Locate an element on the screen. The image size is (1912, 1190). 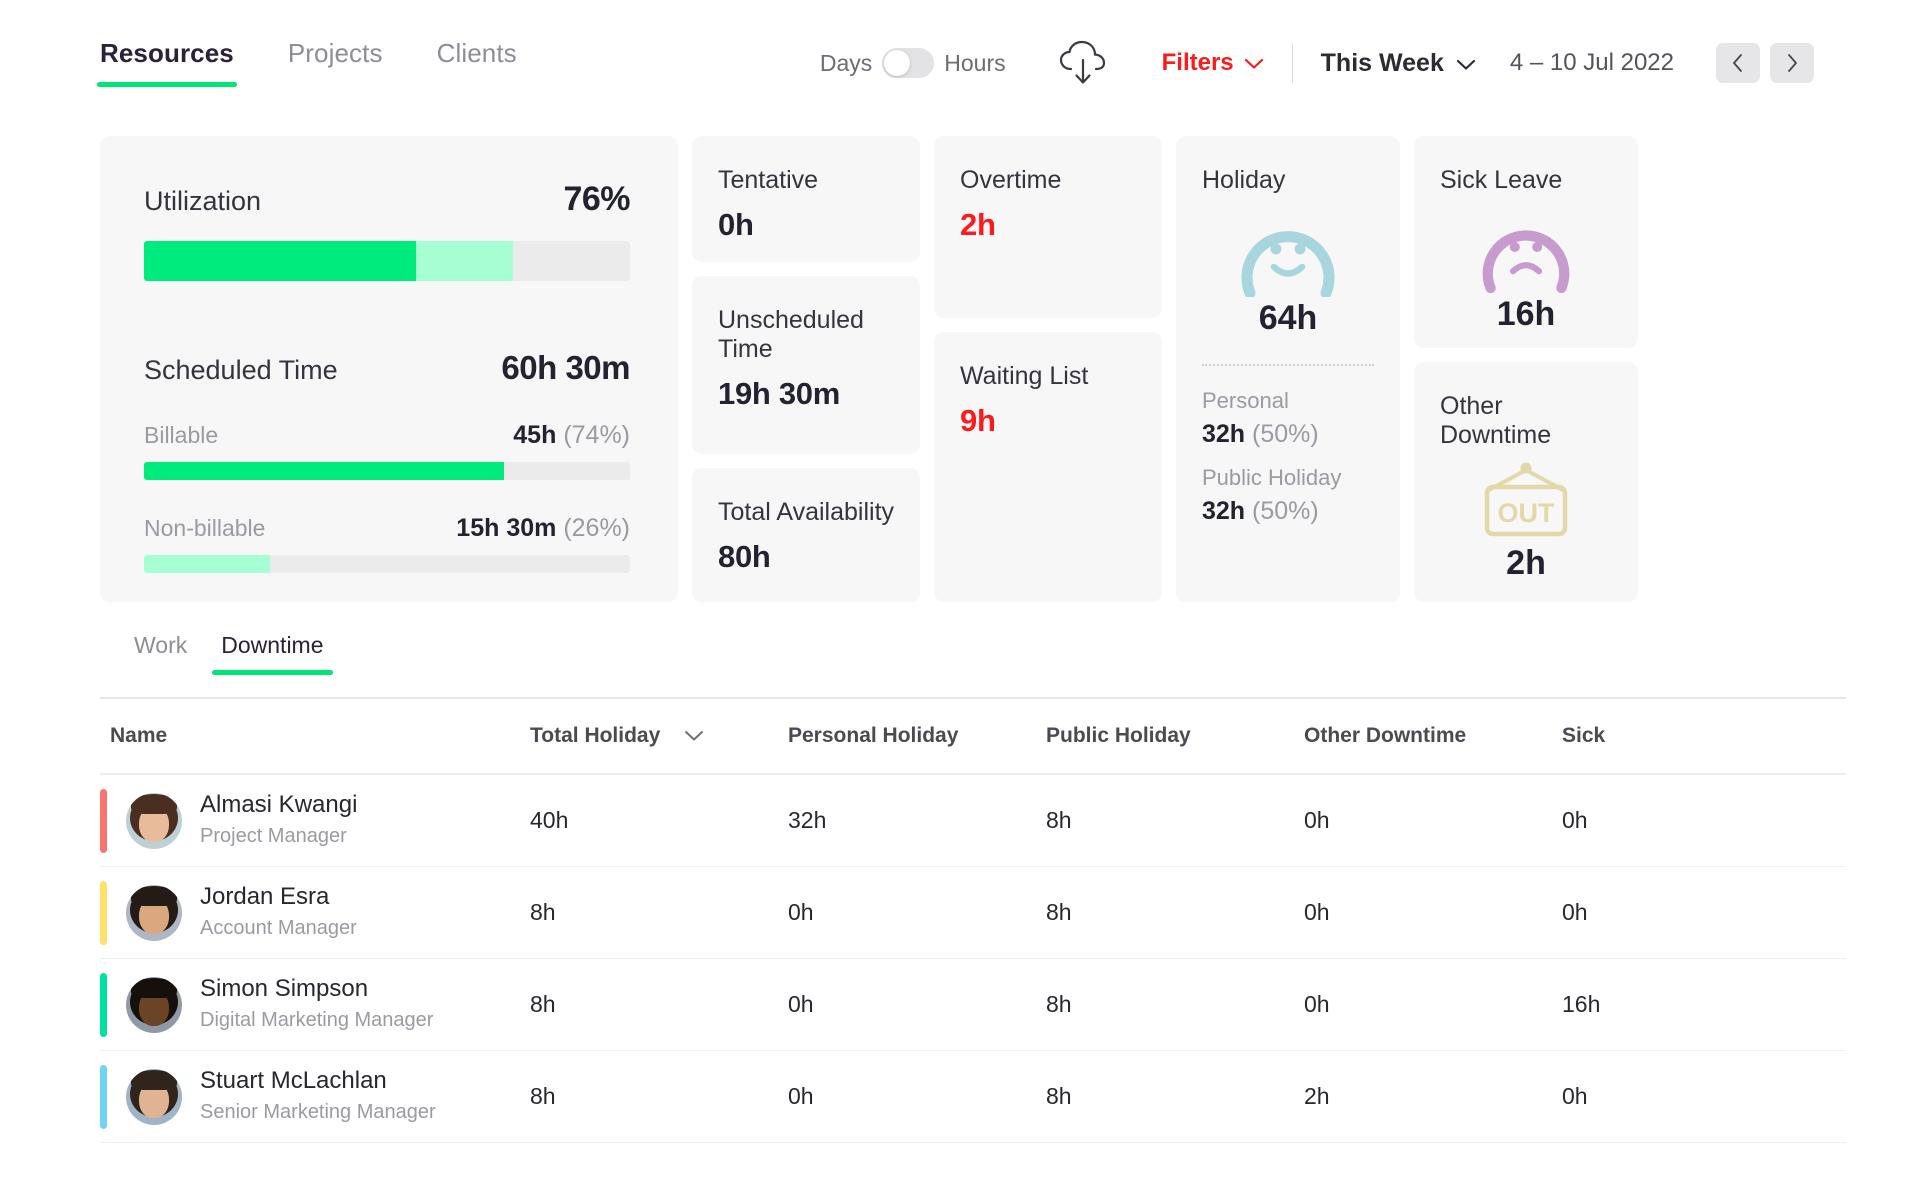
col-header-personal-holiday: Personal Holiday is located at coordinates (917, 736).